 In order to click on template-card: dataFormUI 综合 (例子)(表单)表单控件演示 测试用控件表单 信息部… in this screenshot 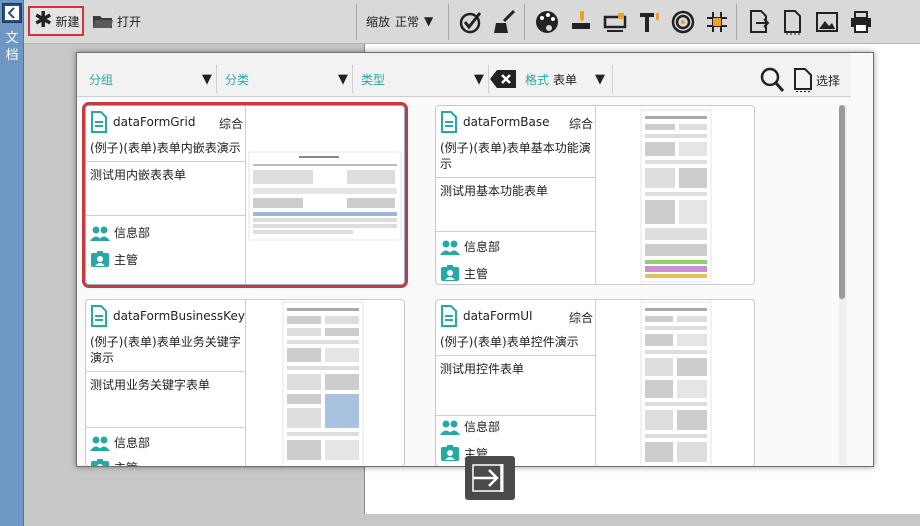, I will do `click(595, 382)`.